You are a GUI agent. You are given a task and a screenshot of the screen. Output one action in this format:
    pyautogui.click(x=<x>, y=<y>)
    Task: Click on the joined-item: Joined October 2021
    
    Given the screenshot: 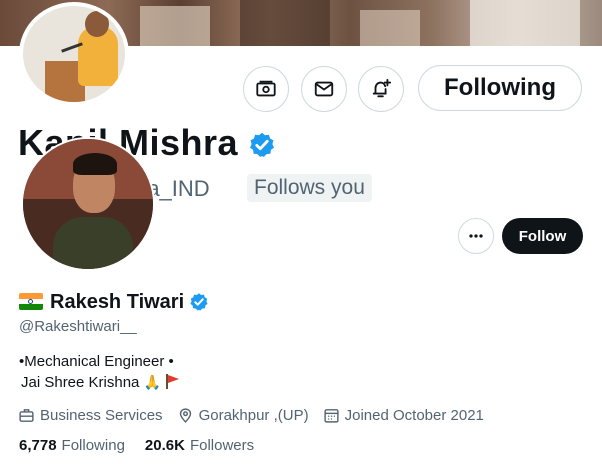 What is the action you would take?
    pyautogui.click(x=403, y=415)
    